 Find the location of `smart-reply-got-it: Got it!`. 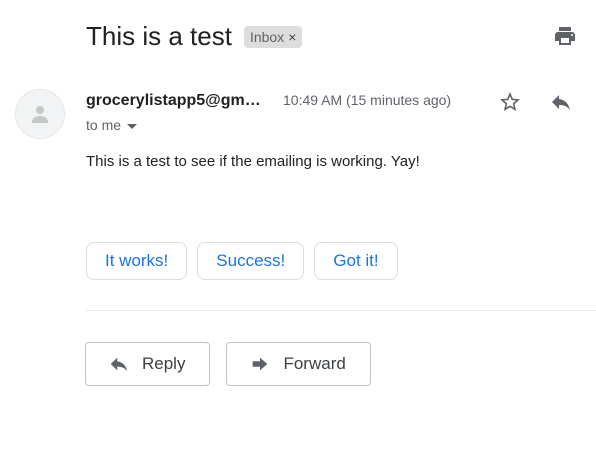

smart-reply-got-it: Got it! is located at coordinates (356, 261).